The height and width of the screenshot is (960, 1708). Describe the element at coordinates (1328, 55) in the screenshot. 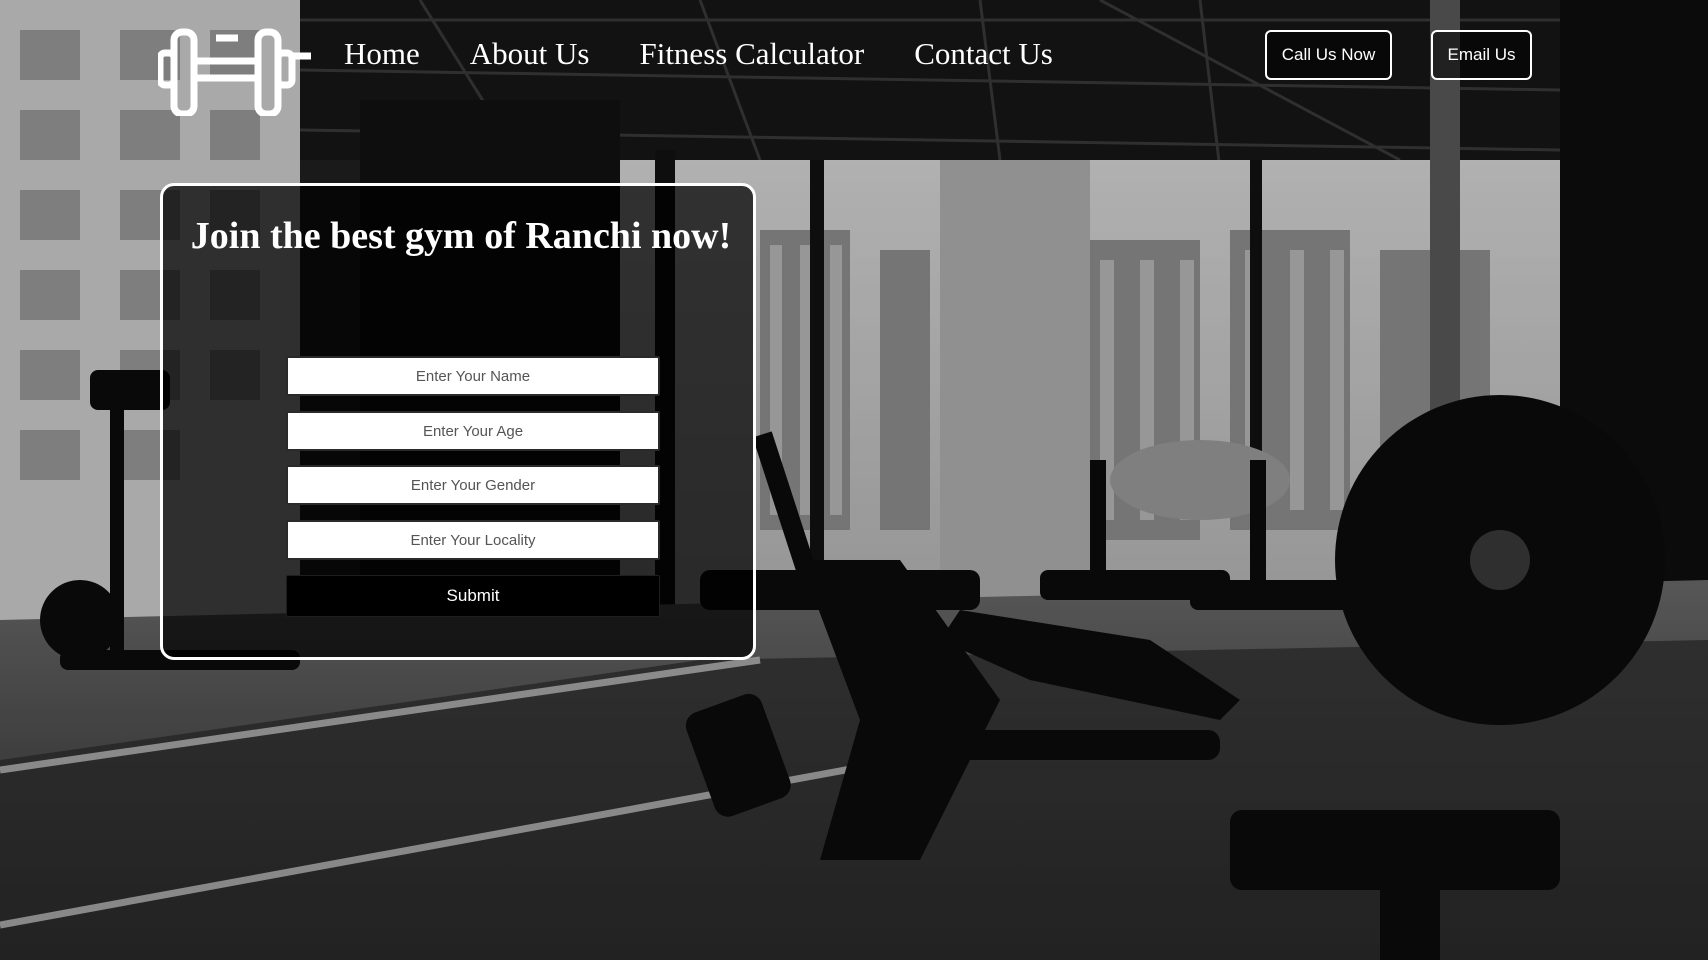

I see `call-us-button: Call Us Now` at that location.